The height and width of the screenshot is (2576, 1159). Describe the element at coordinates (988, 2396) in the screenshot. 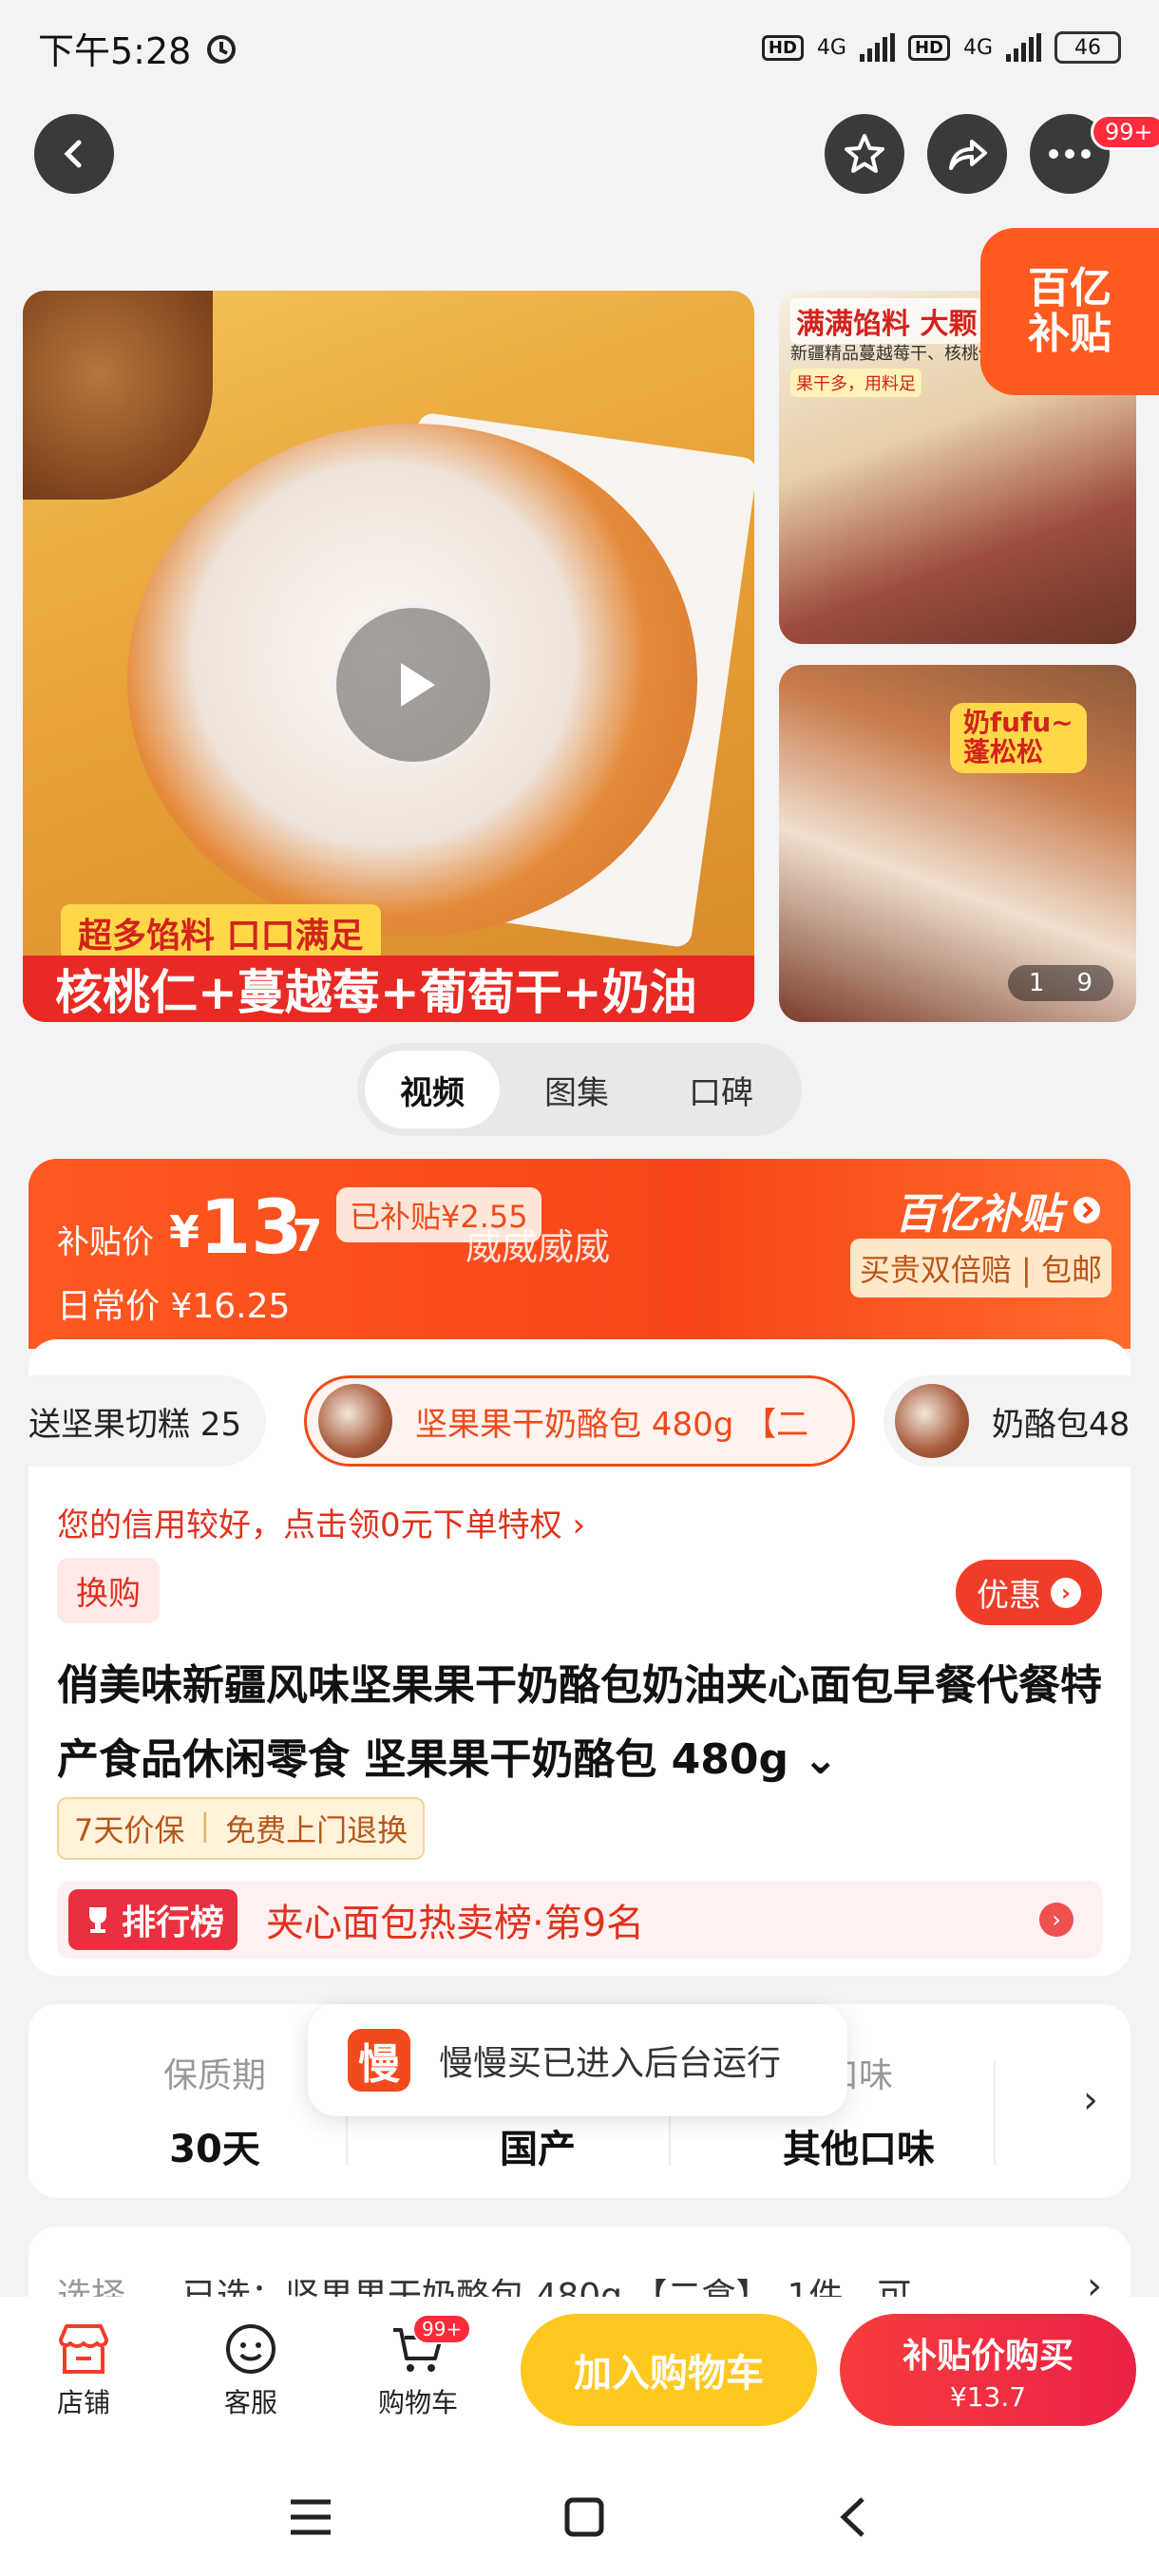

I see `buy-price: ¥13.7` at that location.